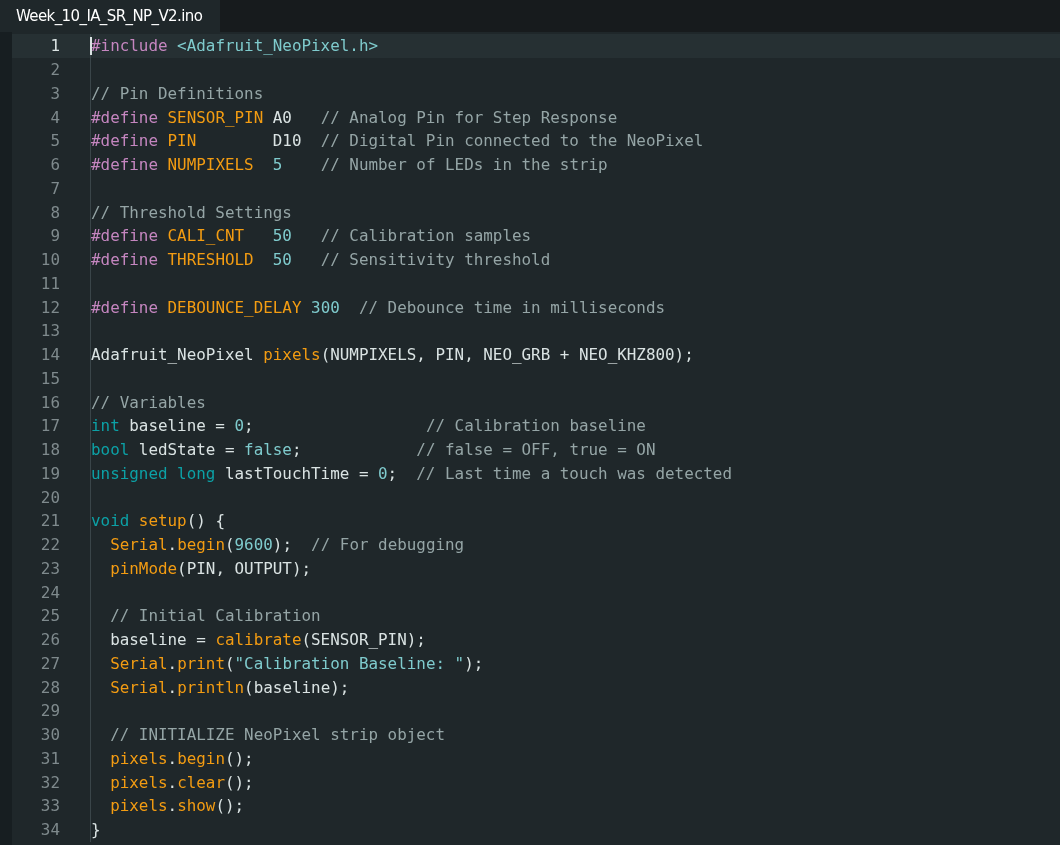 Image resolution: width=1060 pixels, height=845 pixels. Describe the element at coordinates (49, 711) in the screenshot. I see `line-number: 29` at that location.